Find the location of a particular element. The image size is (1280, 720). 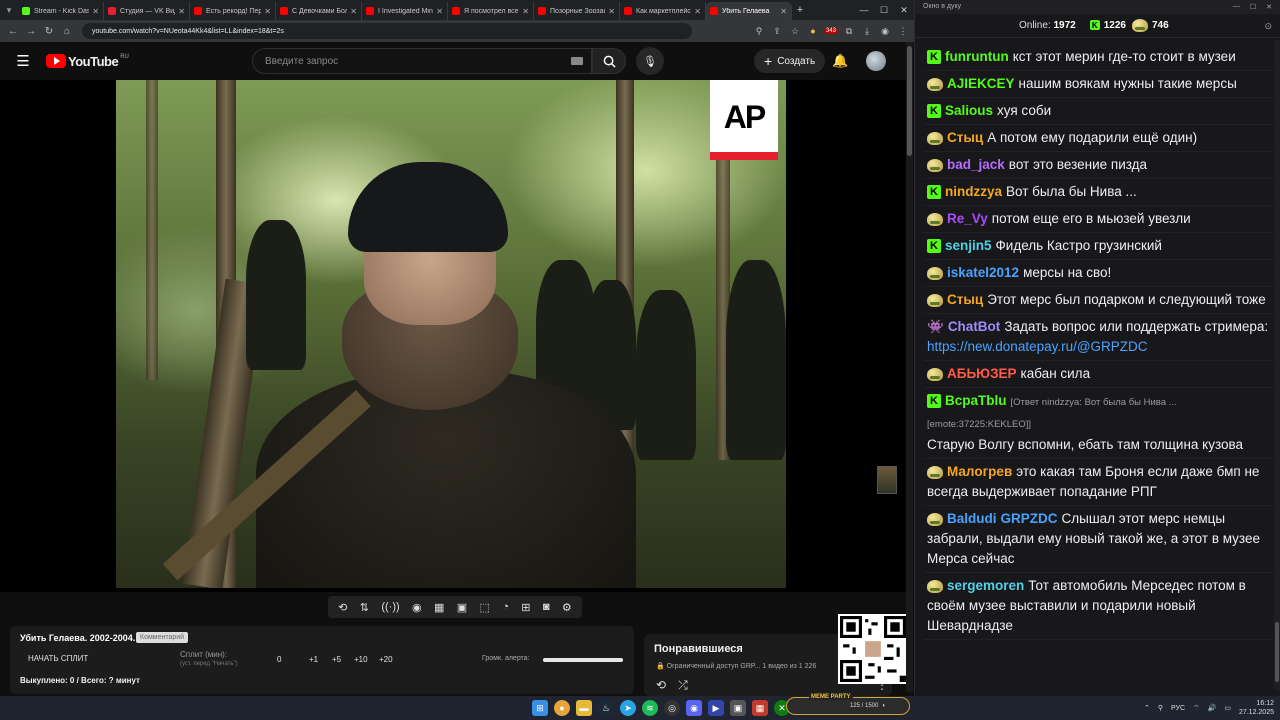

language-indicator: РУС is located at coordinates (1178, 708).